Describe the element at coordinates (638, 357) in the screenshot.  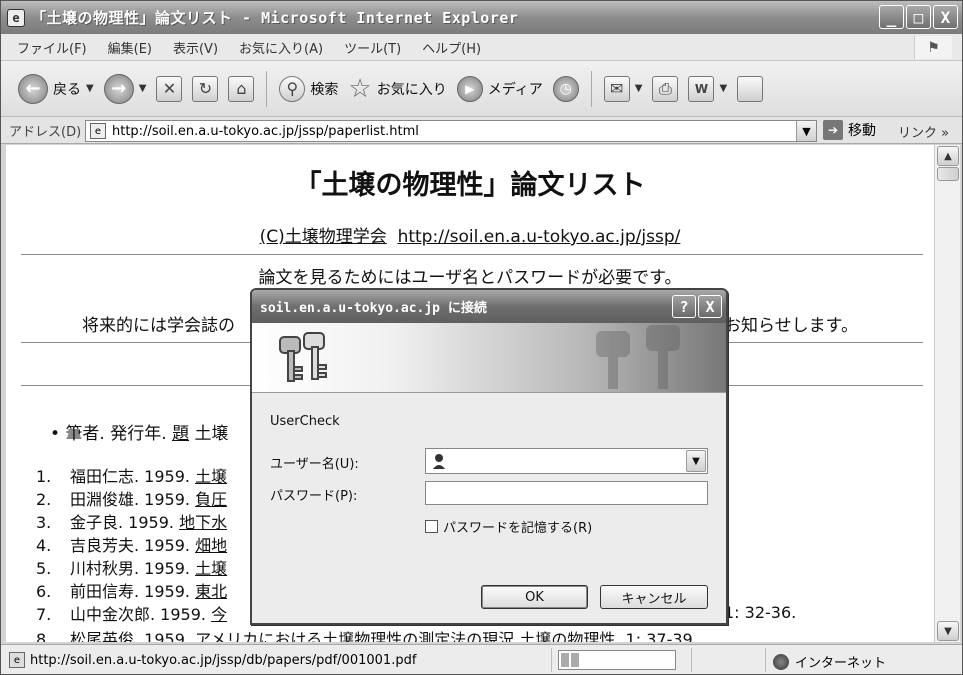
I see `keys-watermark-icon` at that location.